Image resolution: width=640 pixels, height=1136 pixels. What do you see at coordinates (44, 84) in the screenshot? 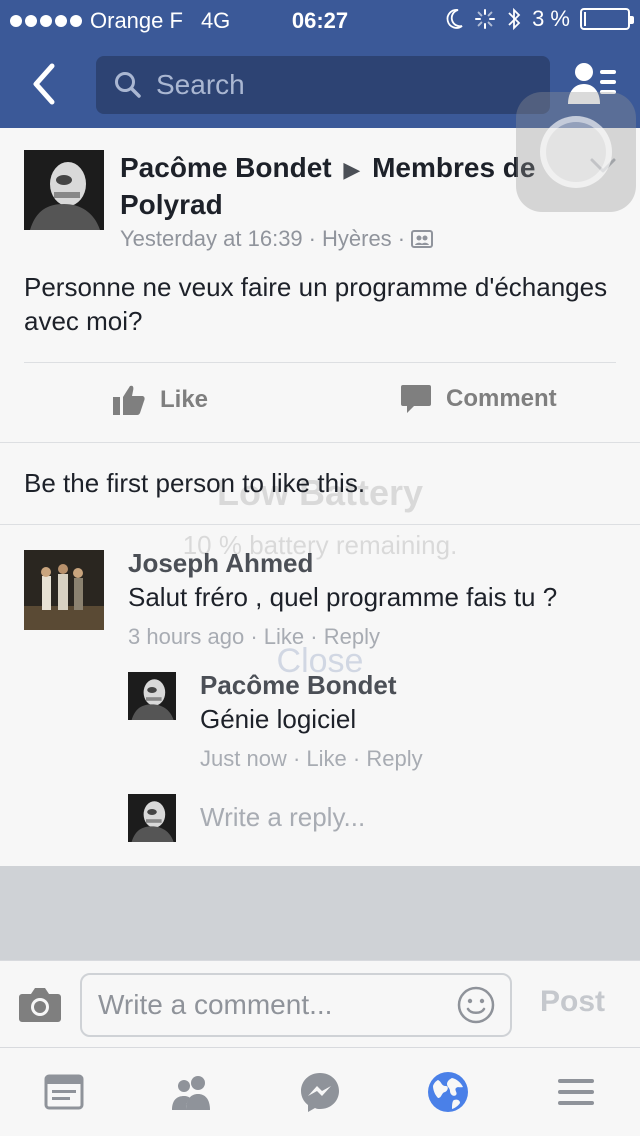
I see `back-arrow-icon` at bounding box center [44, 84].